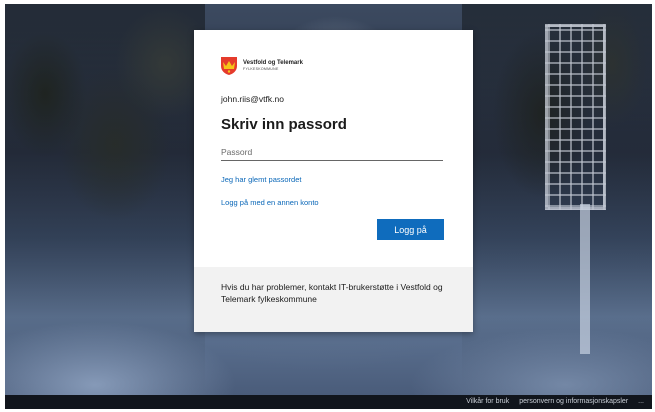  Describe the element at coordinates (261, 179) in the screenshot. I see `forgot-password-link: Jeg har glemt passordet` at that location.